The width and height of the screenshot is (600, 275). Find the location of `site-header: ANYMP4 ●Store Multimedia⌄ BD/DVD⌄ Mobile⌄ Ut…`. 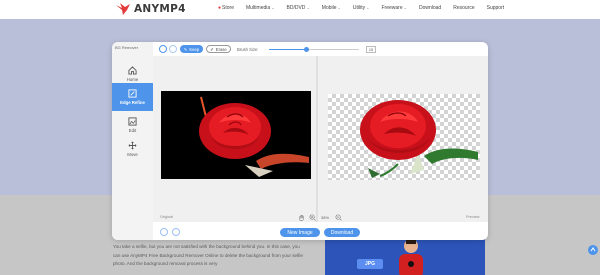

site-header: ANYMP4 ●Store Multimedia⌄ BD/DVD⌄ Mobile⌄ Ut… is located at coordinates (300, 9).